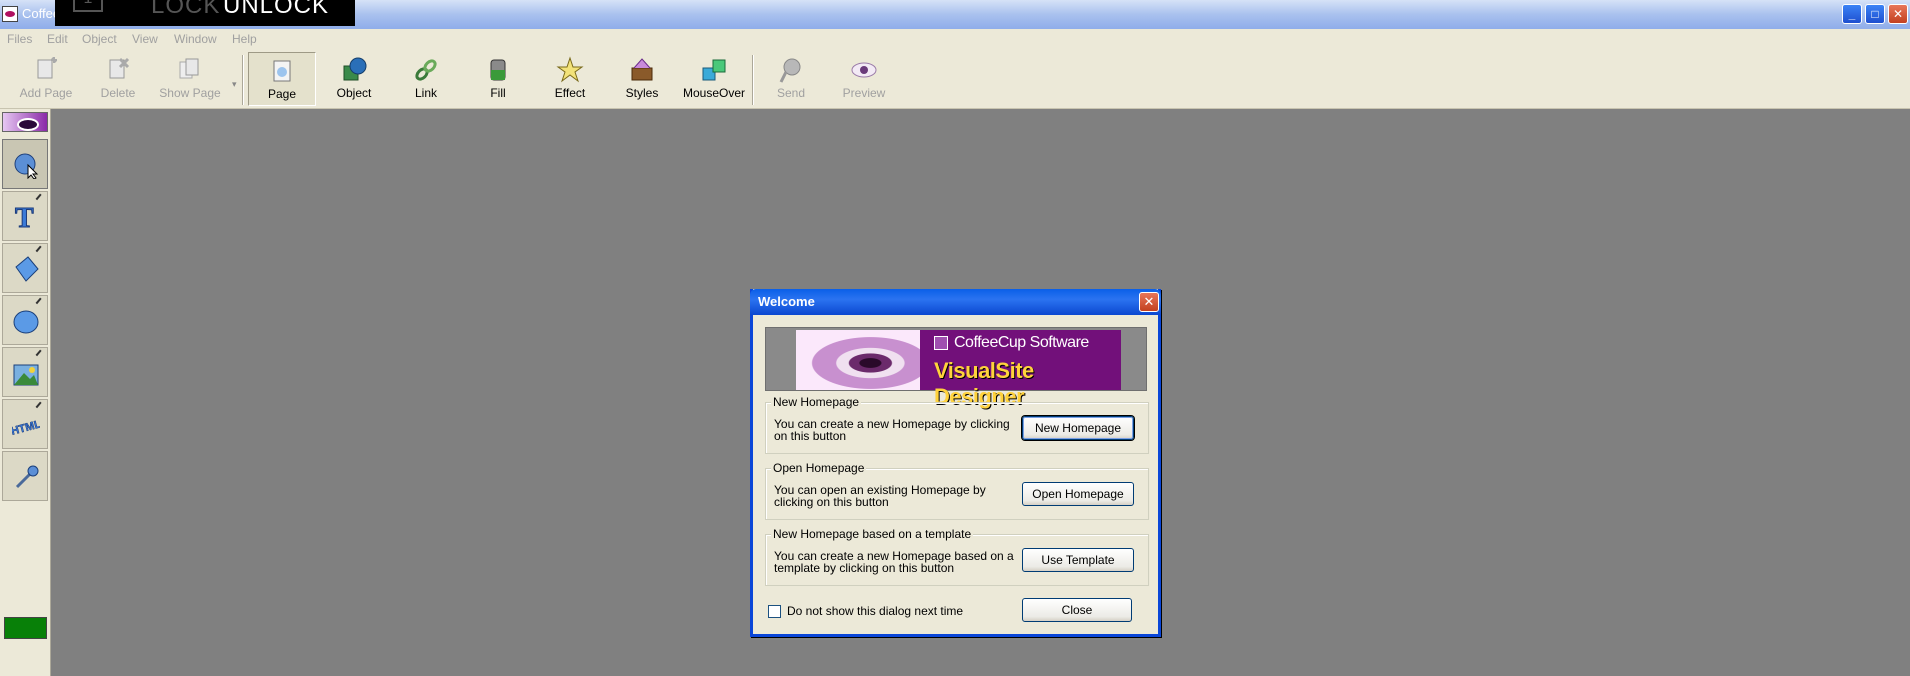 The height and width of the screenshot is (676, 1910). I want to click on rectangle-tool, so click(25, 268).